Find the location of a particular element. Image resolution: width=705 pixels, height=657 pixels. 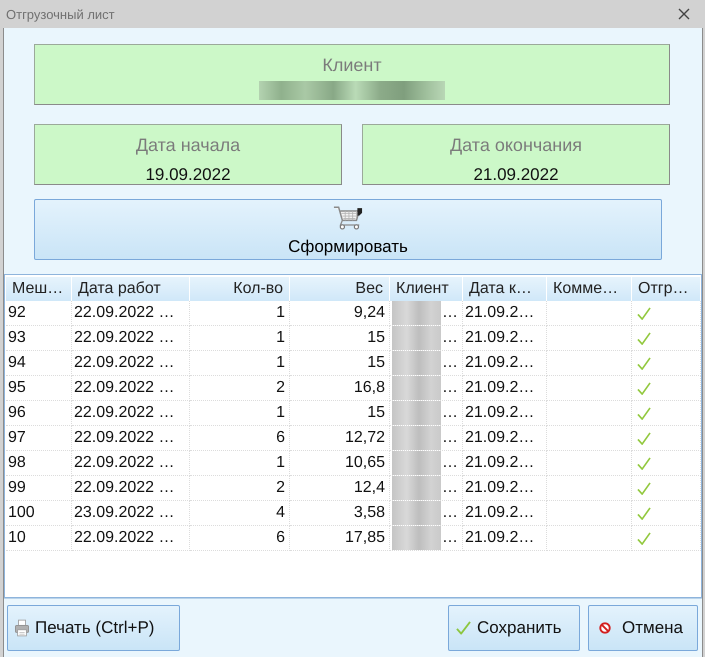

table-cell: 4 is located at coordinates (280, 513).